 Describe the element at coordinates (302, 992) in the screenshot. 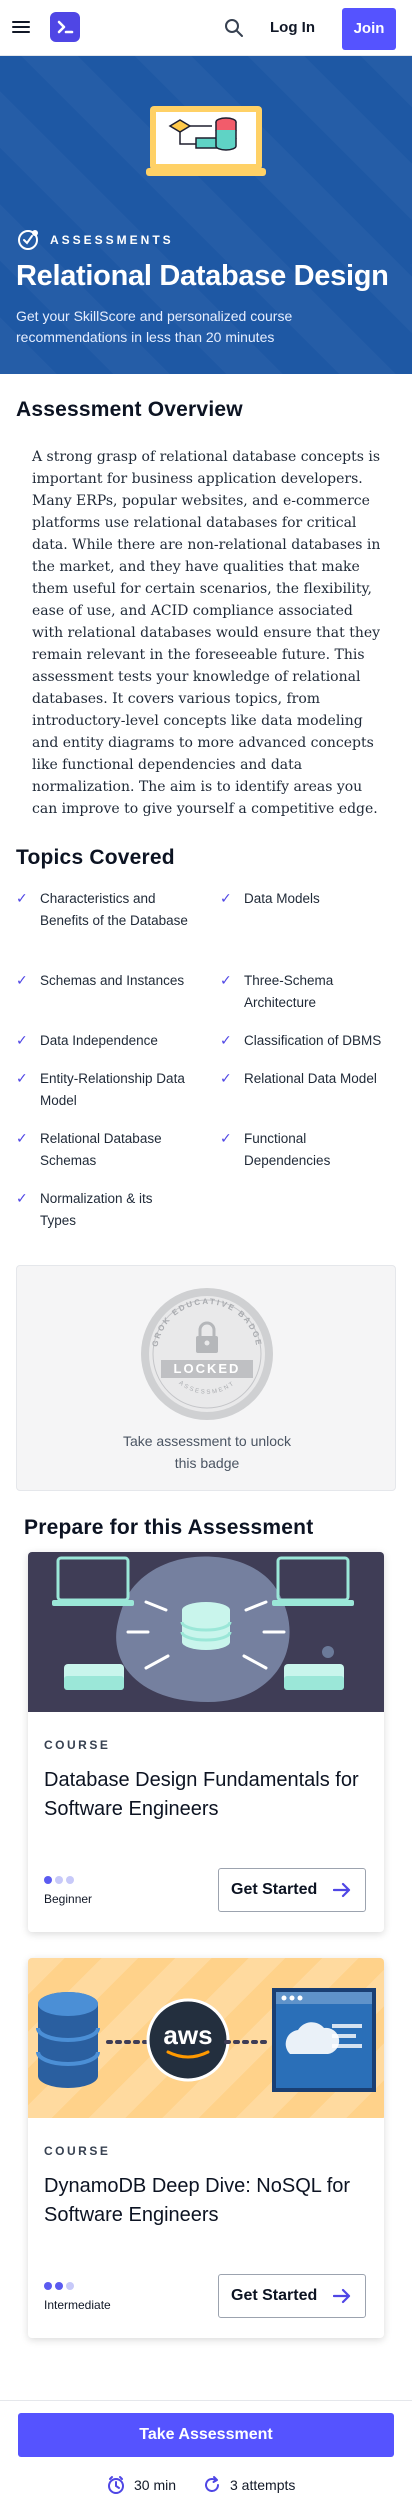

I see `topic-item: ✓ Three-Schema Architecture` at that location.